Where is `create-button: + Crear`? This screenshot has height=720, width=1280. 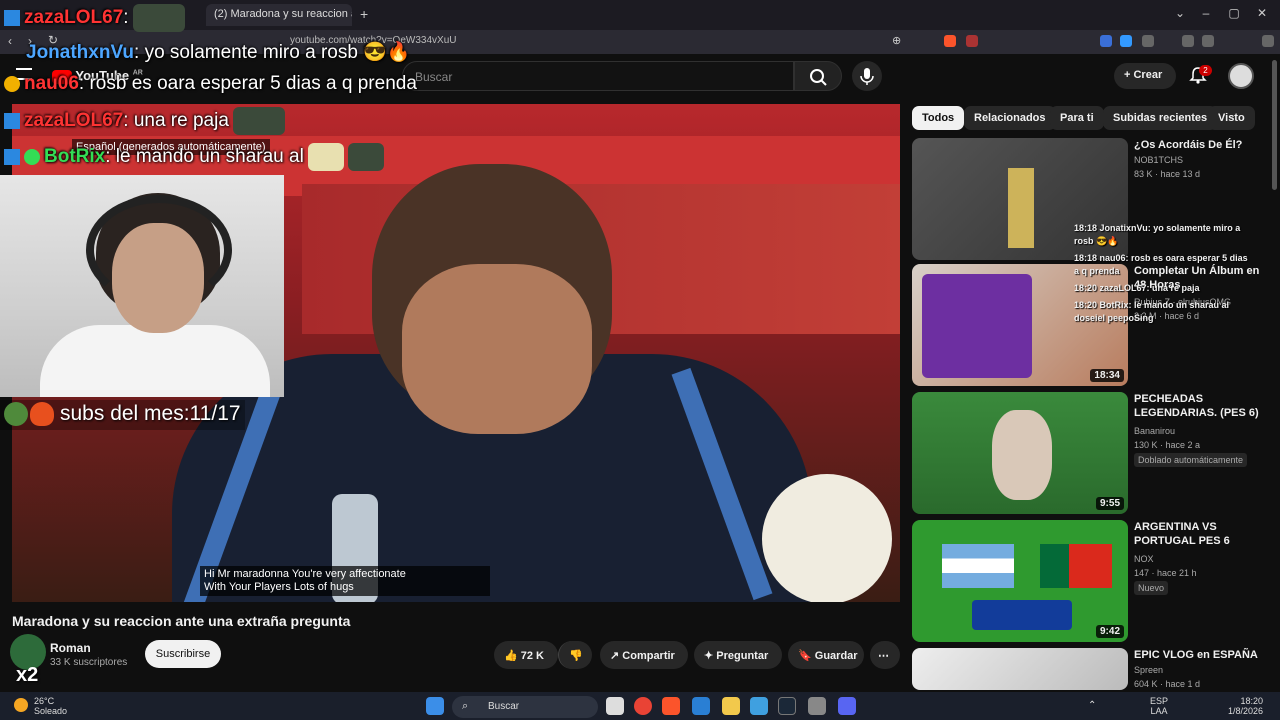
create-button: + Crear is located at coordinates (1145, 76).